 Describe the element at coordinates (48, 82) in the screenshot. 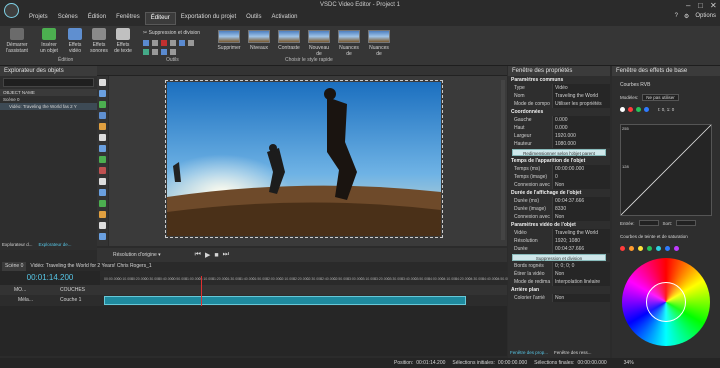

I see `explorer-search` at that location.